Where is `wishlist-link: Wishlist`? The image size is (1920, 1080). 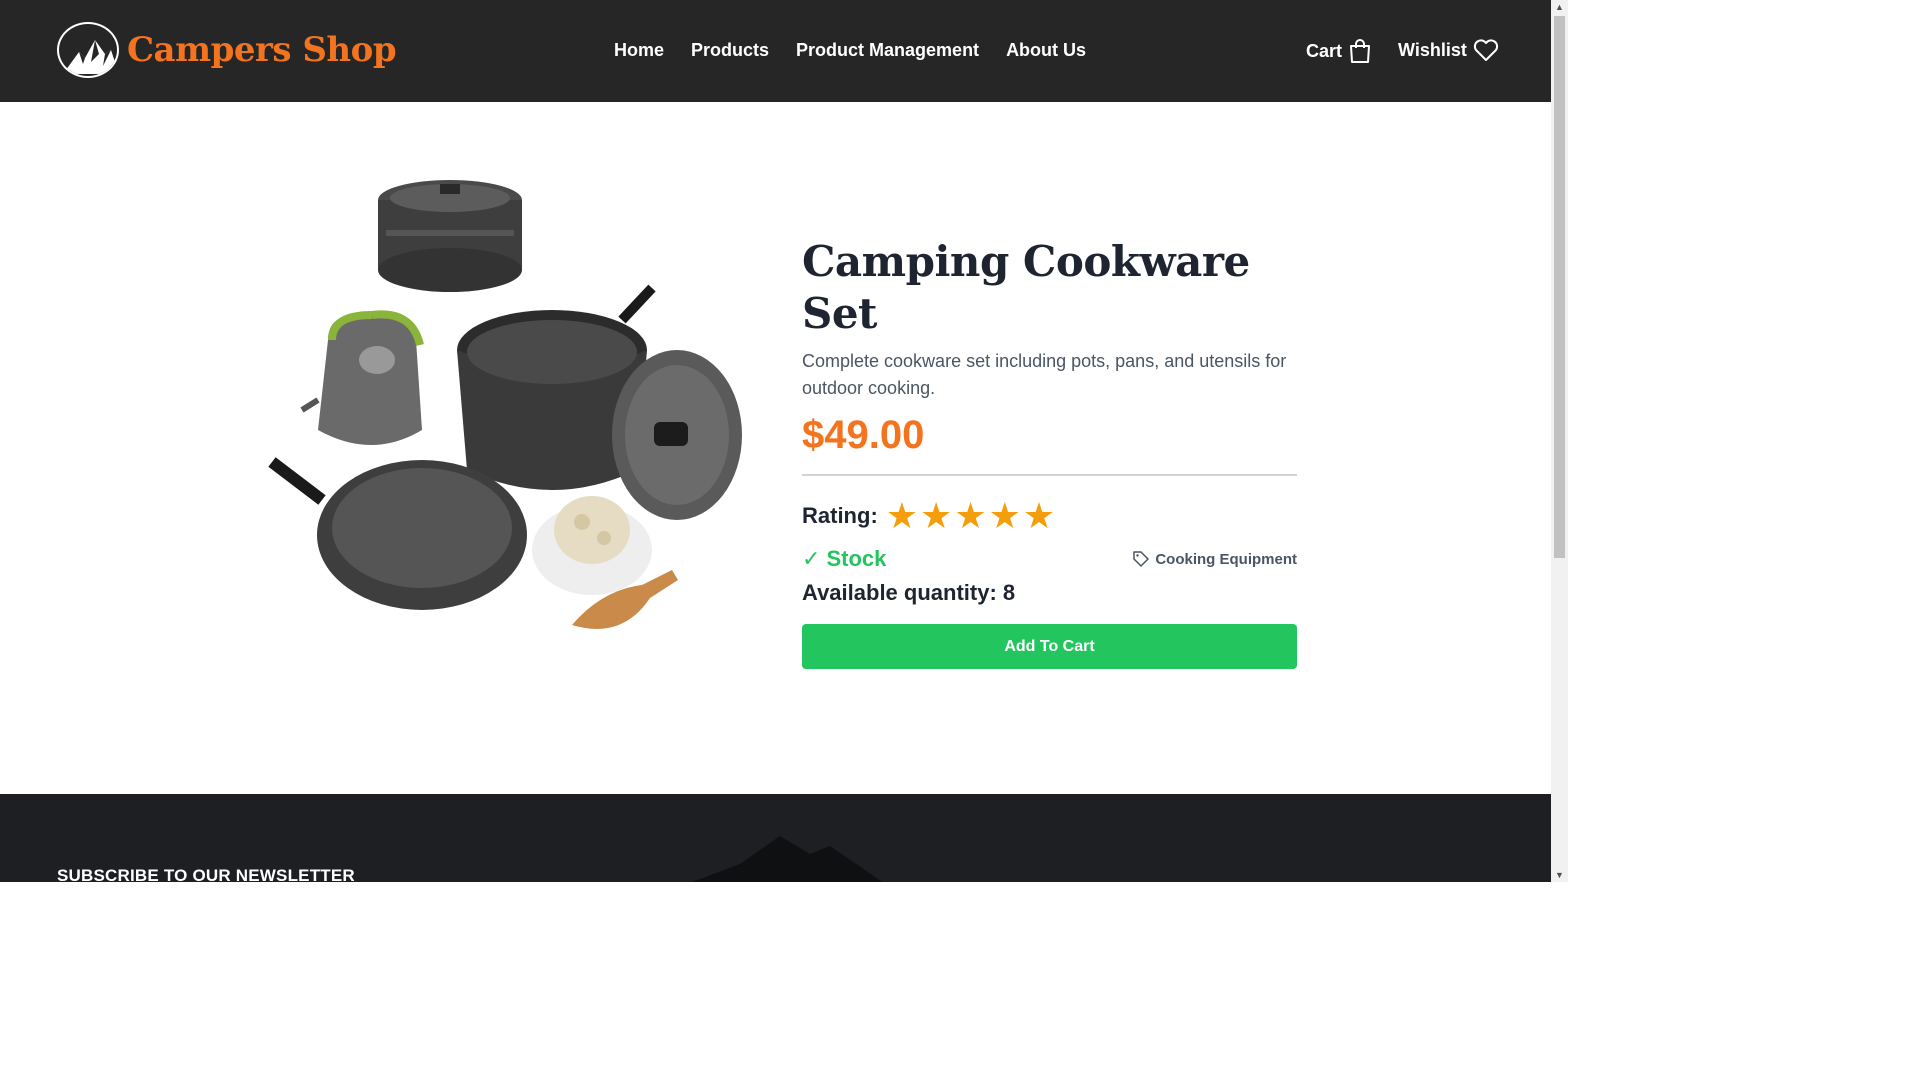 wishlist-link: Wishlist is located at coordinates (1448, 50).